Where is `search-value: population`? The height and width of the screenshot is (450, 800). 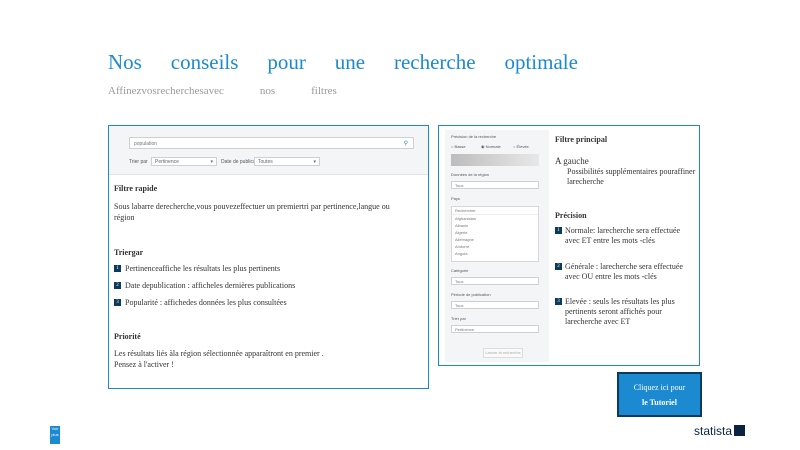 search-value: population is located at coordinates (146, 144).